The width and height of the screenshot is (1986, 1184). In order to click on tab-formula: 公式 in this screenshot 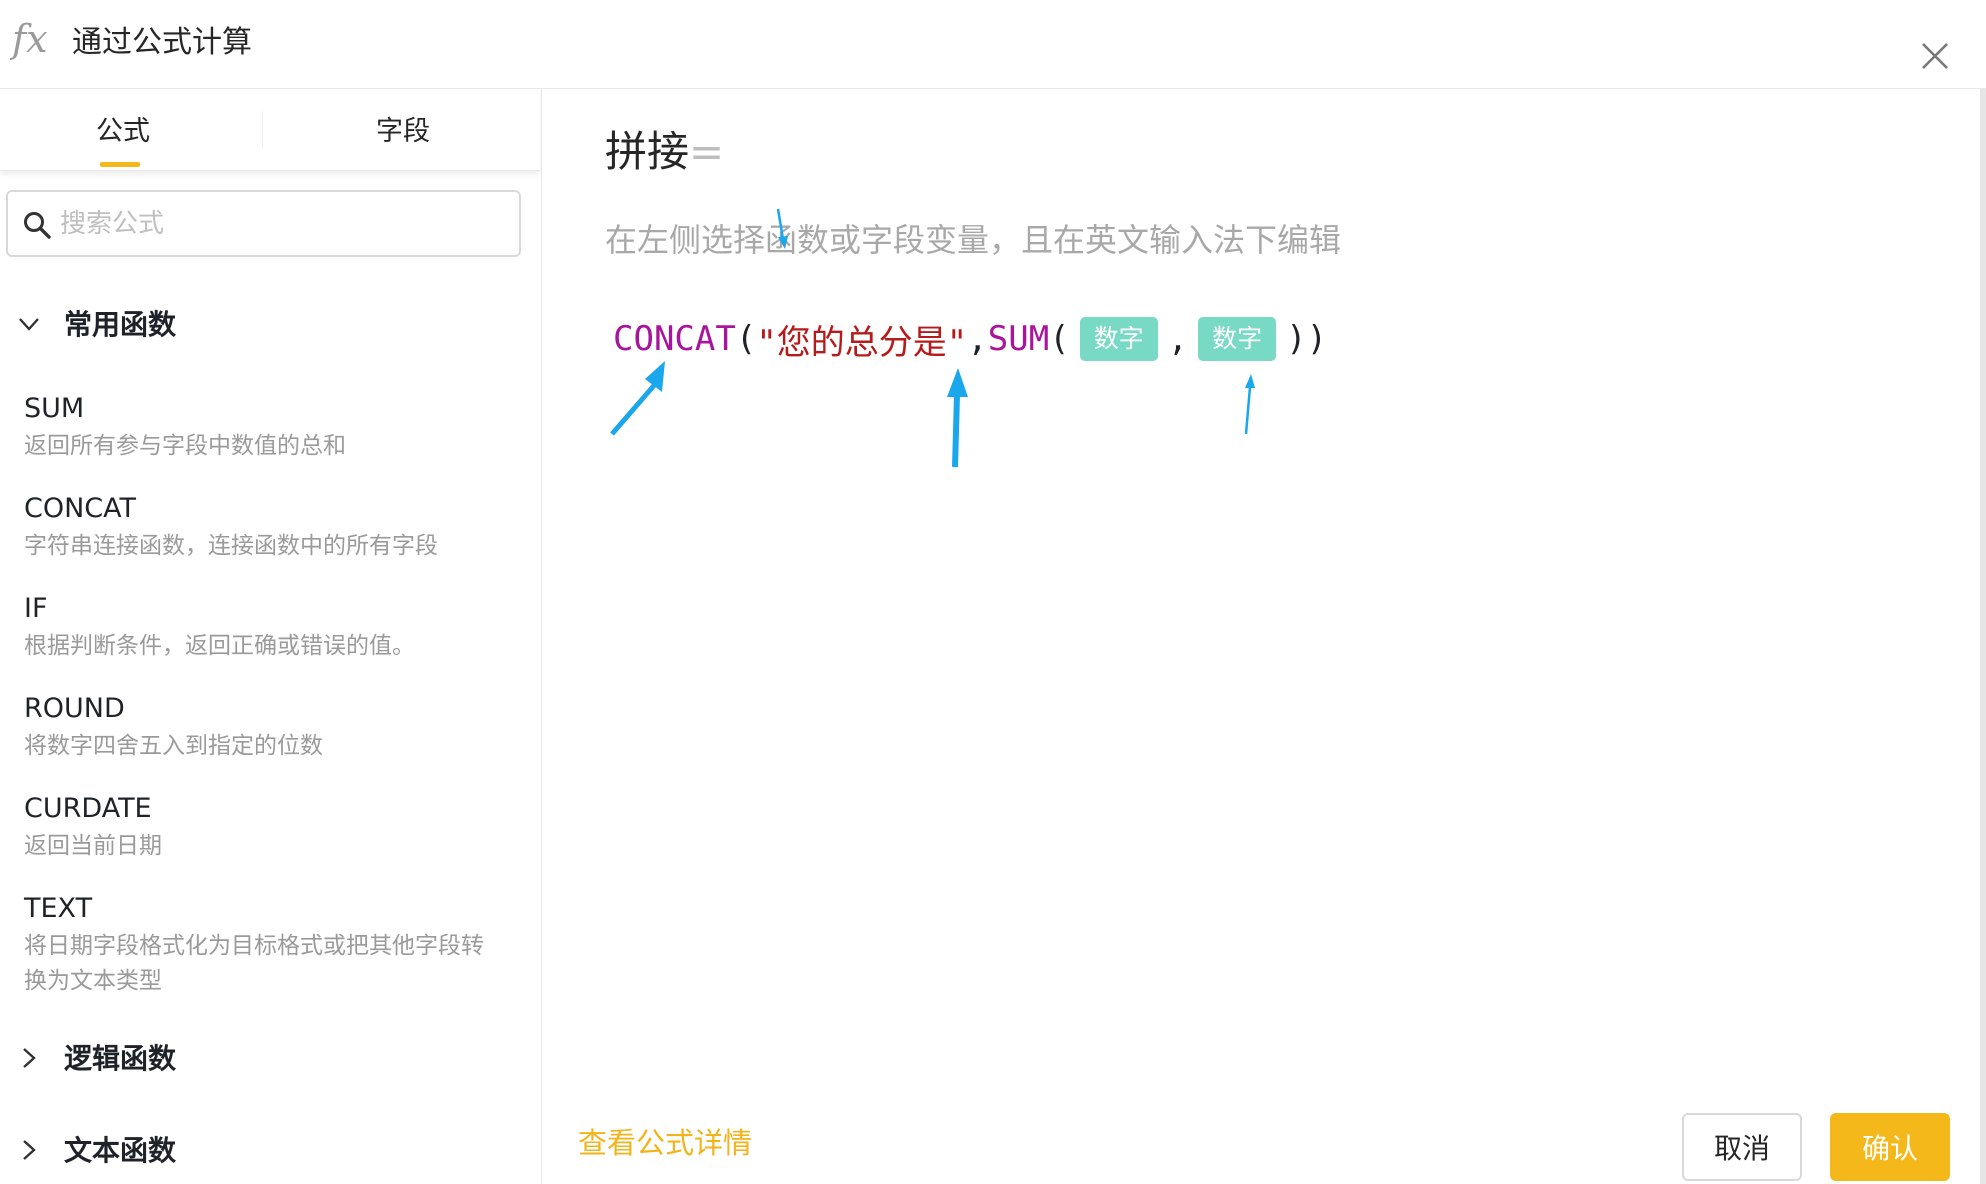, I will do `click(123, 132)`.